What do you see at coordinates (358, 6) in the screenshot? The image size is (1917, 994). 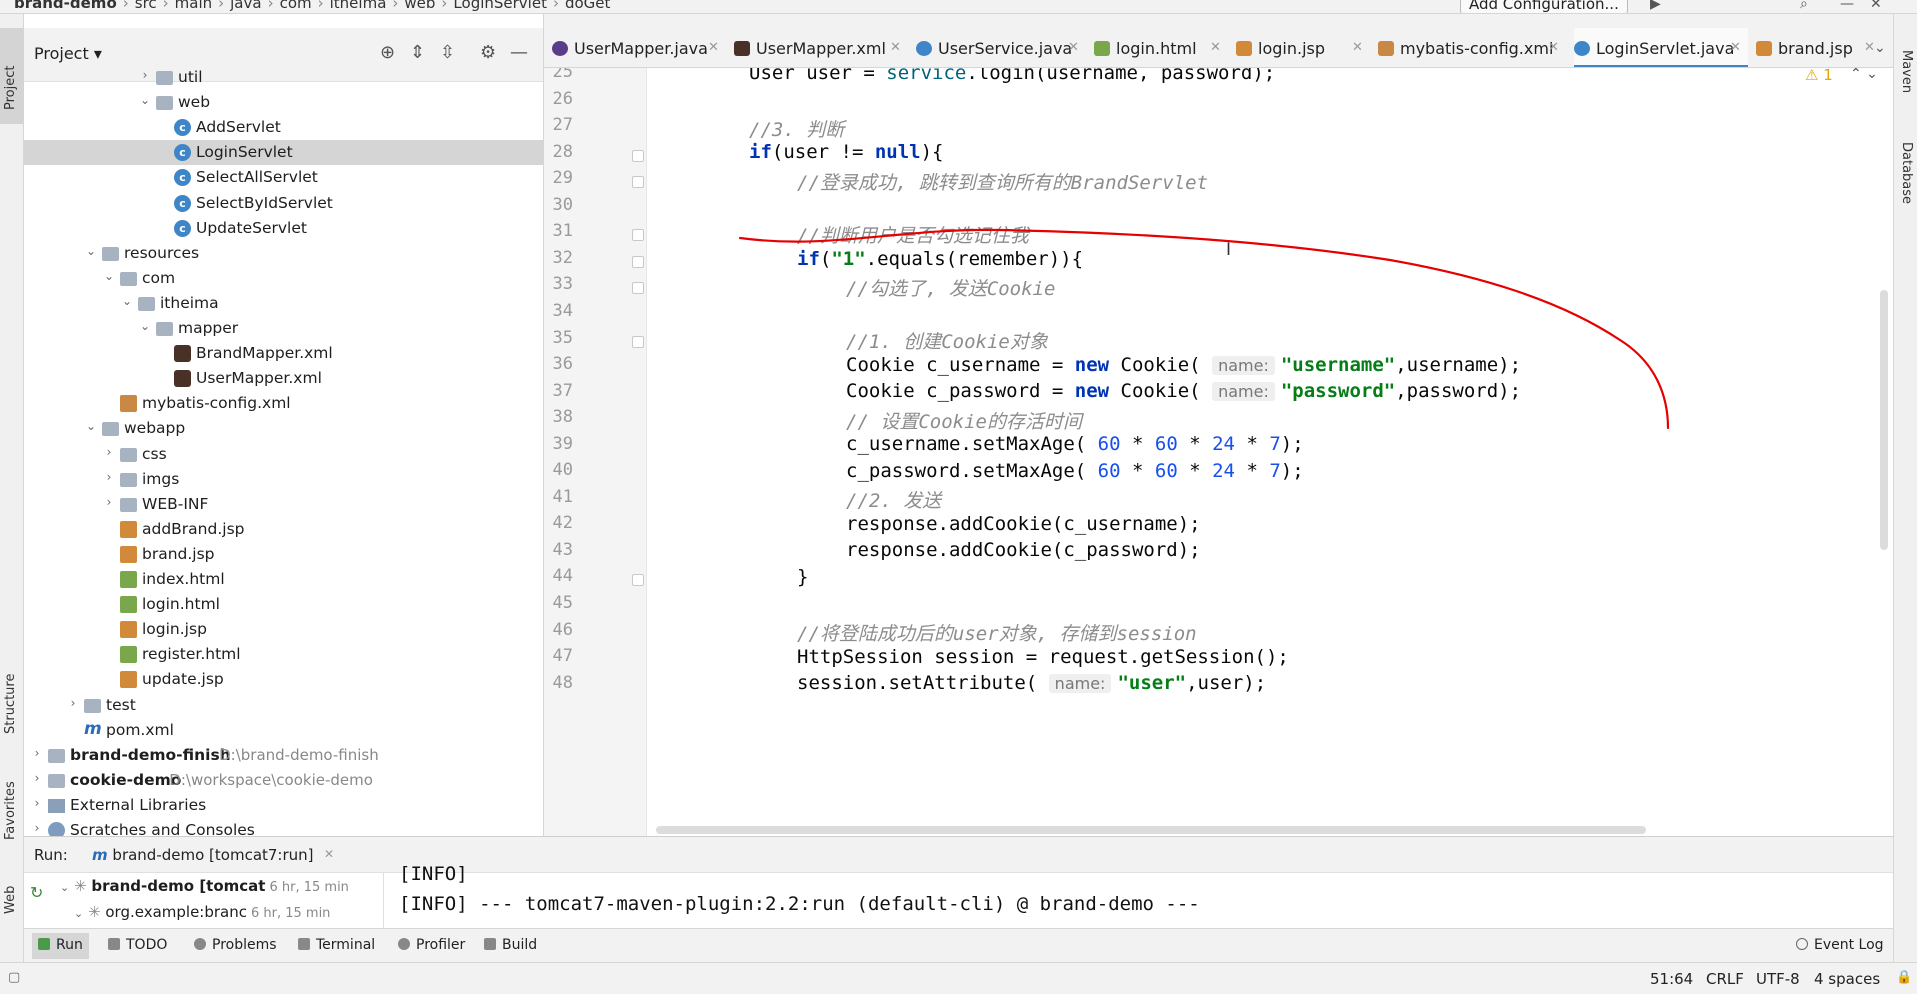 I see `breadcrumb-itheima: itheima` at bounding box center [358, 6].